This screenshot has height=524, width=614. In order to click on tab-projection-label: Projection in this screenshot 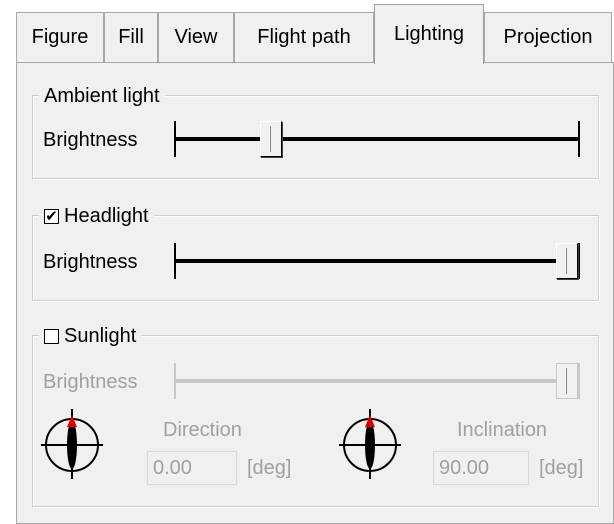, I will do `click(548, 37)`.